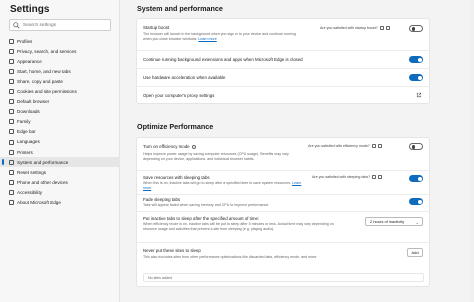 This screenshot has width=474, height=302. What do you see at coordinates (11, 102) in the screenshot?
I see `browser-icon` at bounding box center [11, 102].